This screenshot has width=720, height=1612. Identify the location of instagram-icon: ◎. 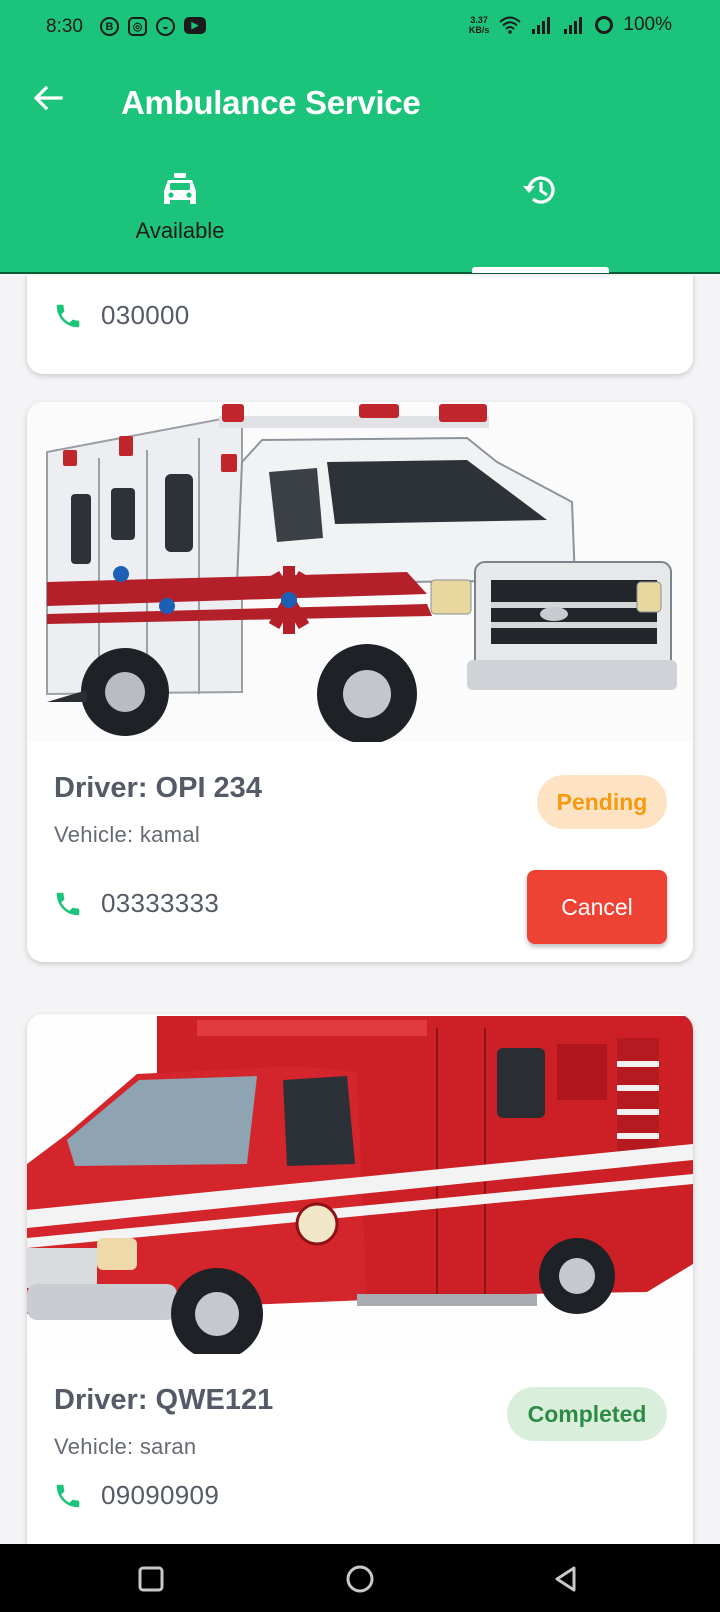
(137, 26).